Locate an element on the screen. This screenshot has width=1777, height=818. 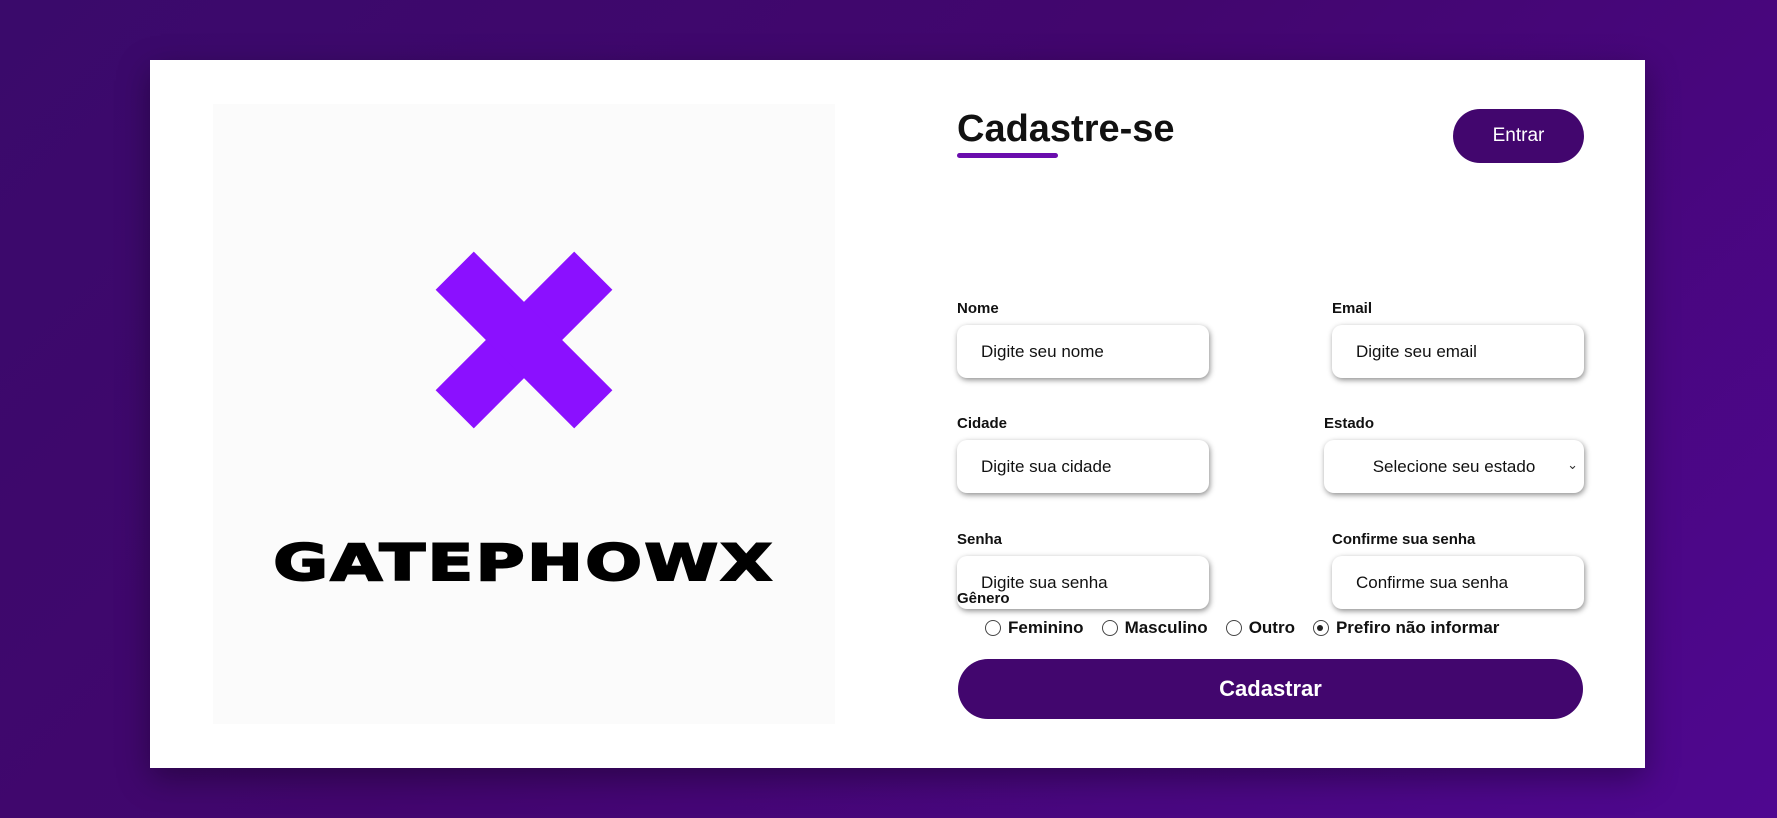
confirm-password-input is located at coordinates (1458, 582).